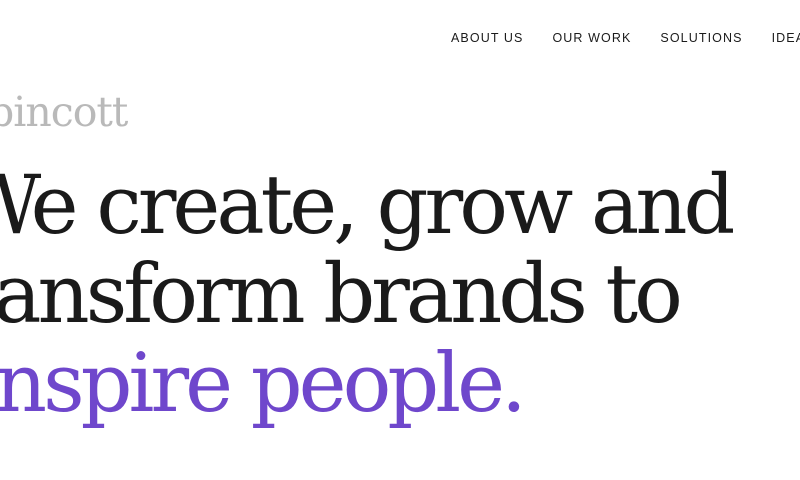 This screenshot has height=480, width=800. Describe the element at coordinates (263, 384) in the screenshot. I see `hero-line-3-accent: inspire people.` at that location.